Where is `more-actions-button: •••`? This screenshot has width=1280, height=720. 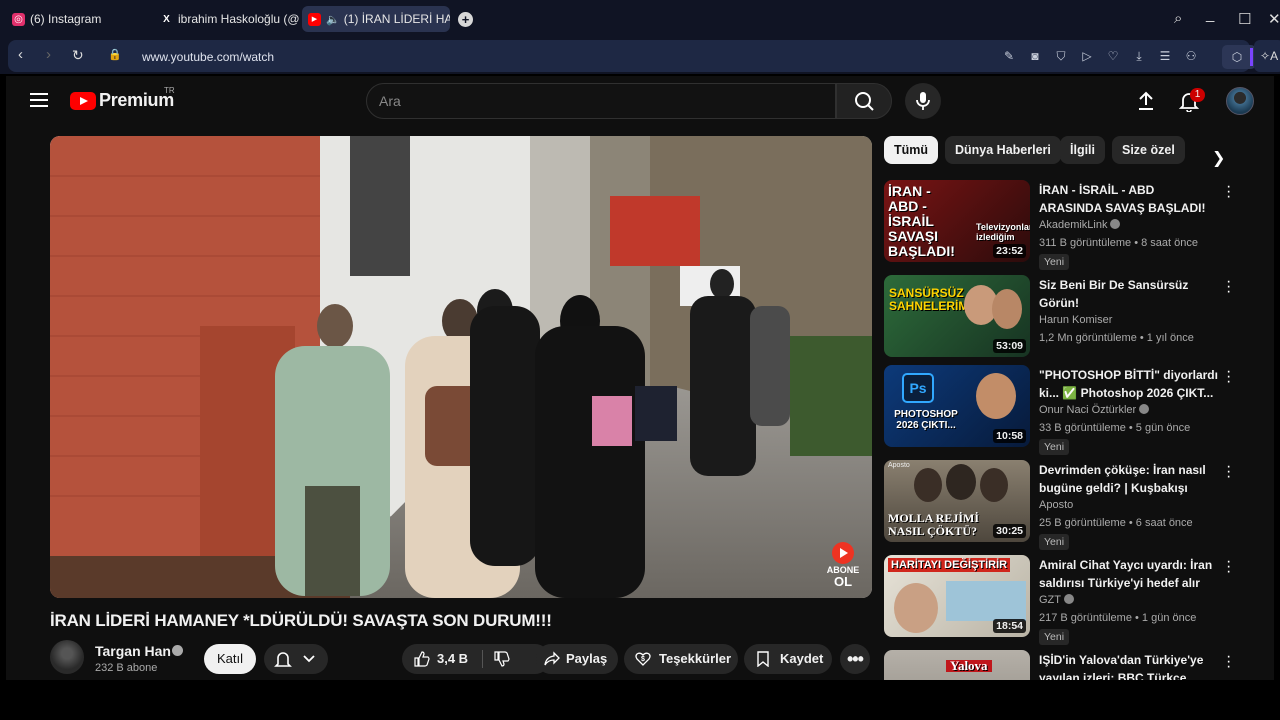
more-actions-button: ••• is located at coordinates (855, 659).